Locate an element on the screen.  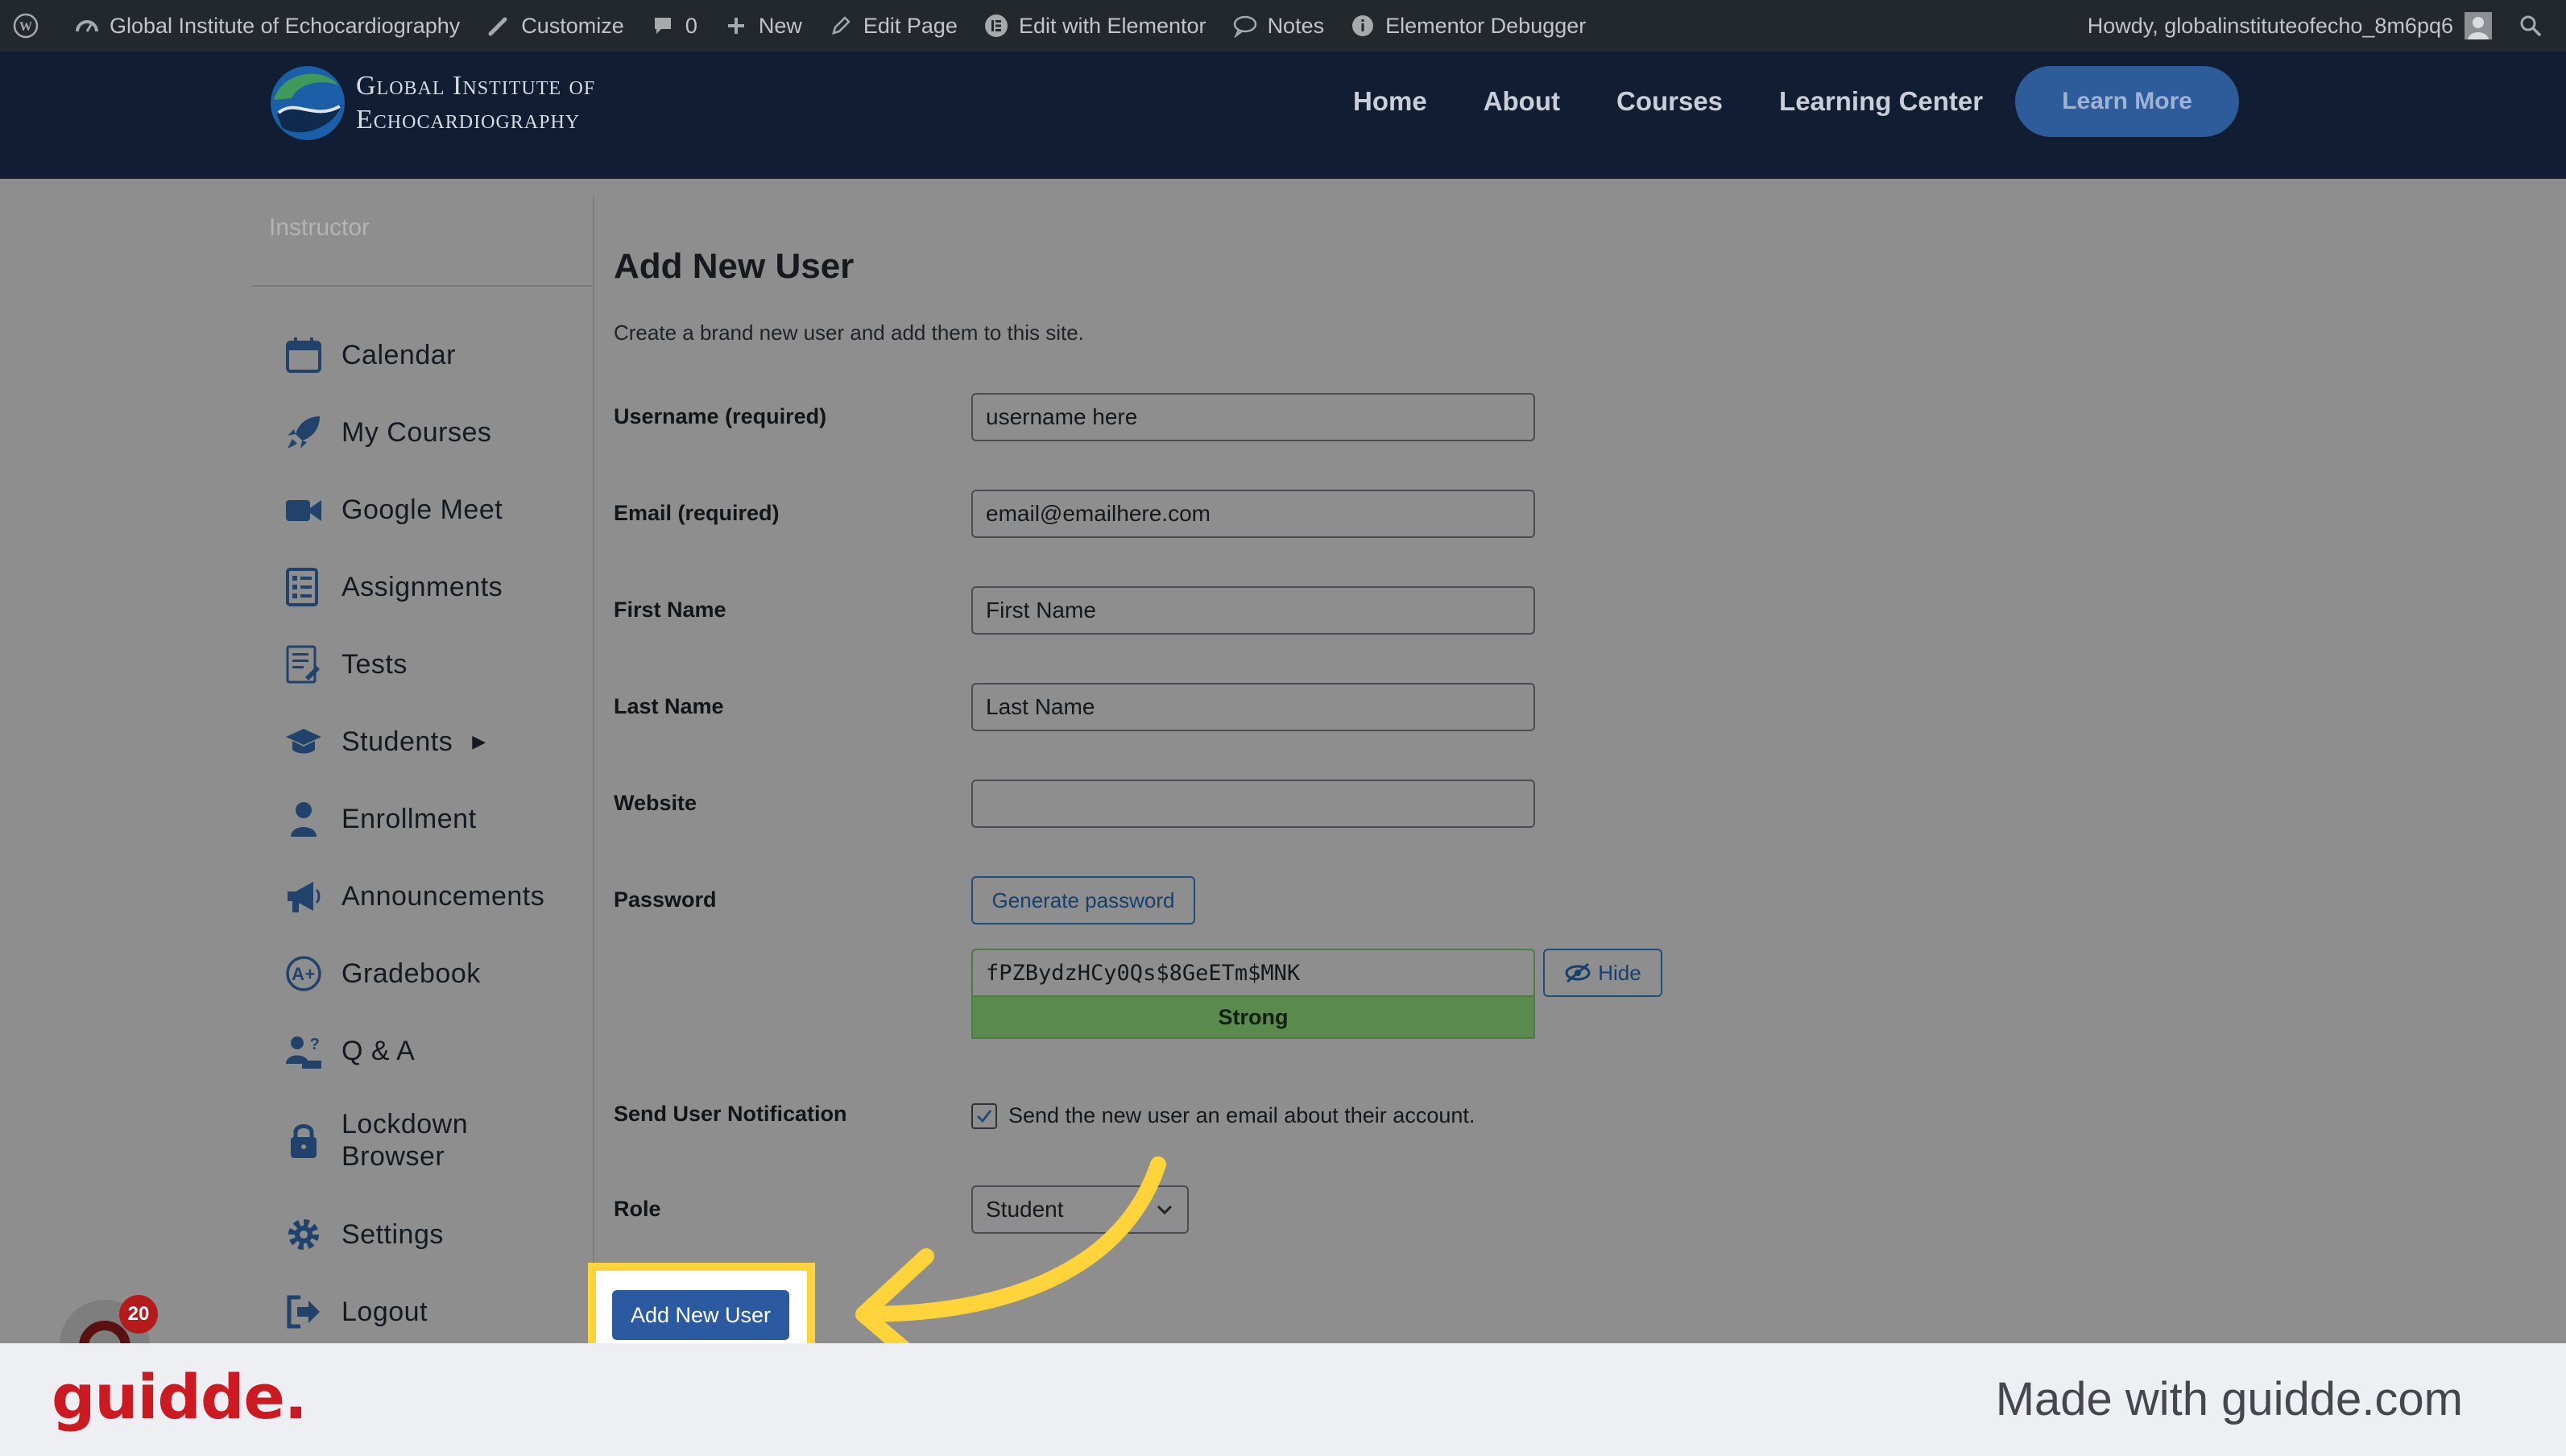
nav-learning-center: Learning Center is located at coordinates (1881, 102).